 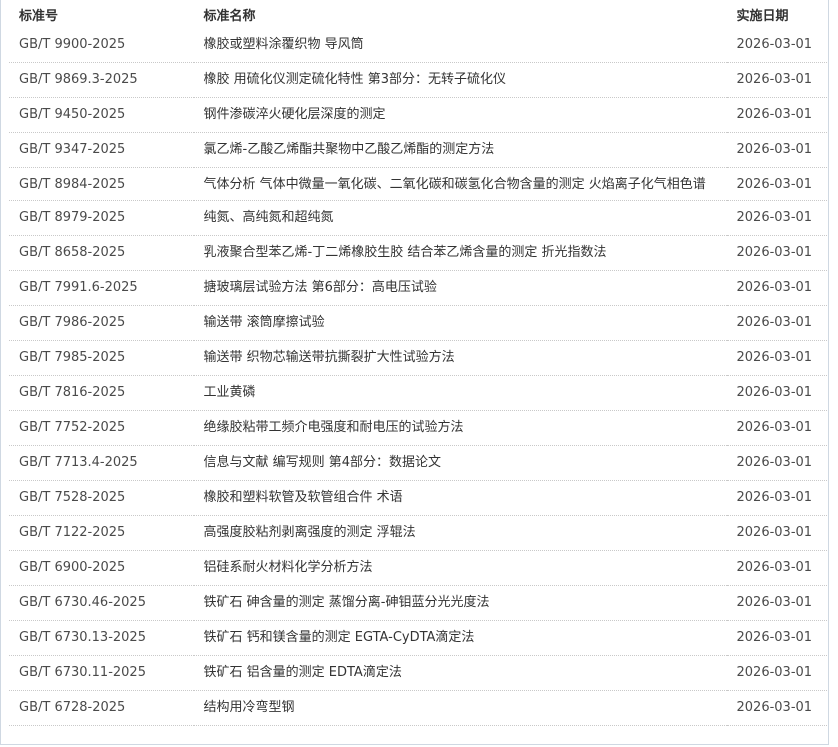 I want to click on standard-name: 铁矿石 铝含量的测定 EDTA滴定法, so click(x=460, y=673).